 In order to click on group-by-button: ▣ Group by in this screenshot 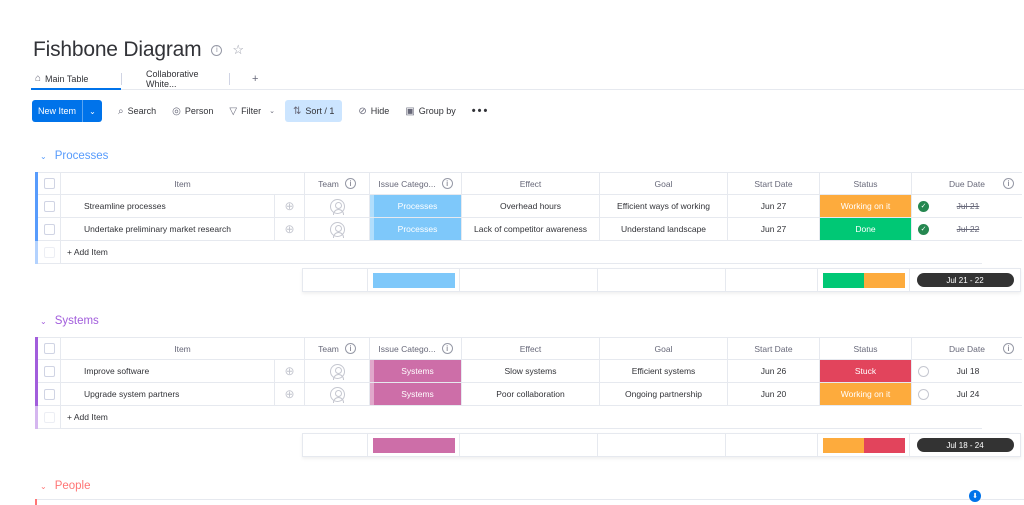, I will do `click(430, 111)`.